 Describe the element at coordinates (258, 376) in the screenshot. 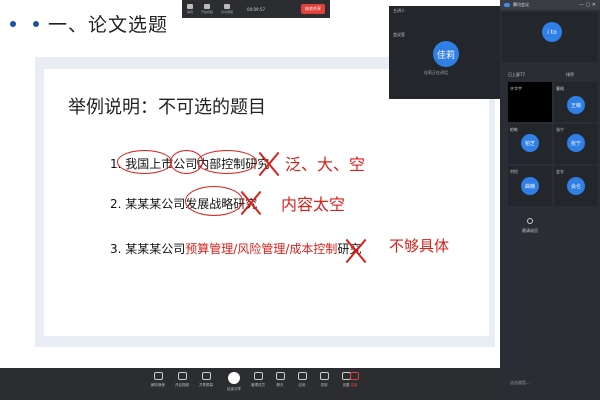

I see `members-icon` at that location.